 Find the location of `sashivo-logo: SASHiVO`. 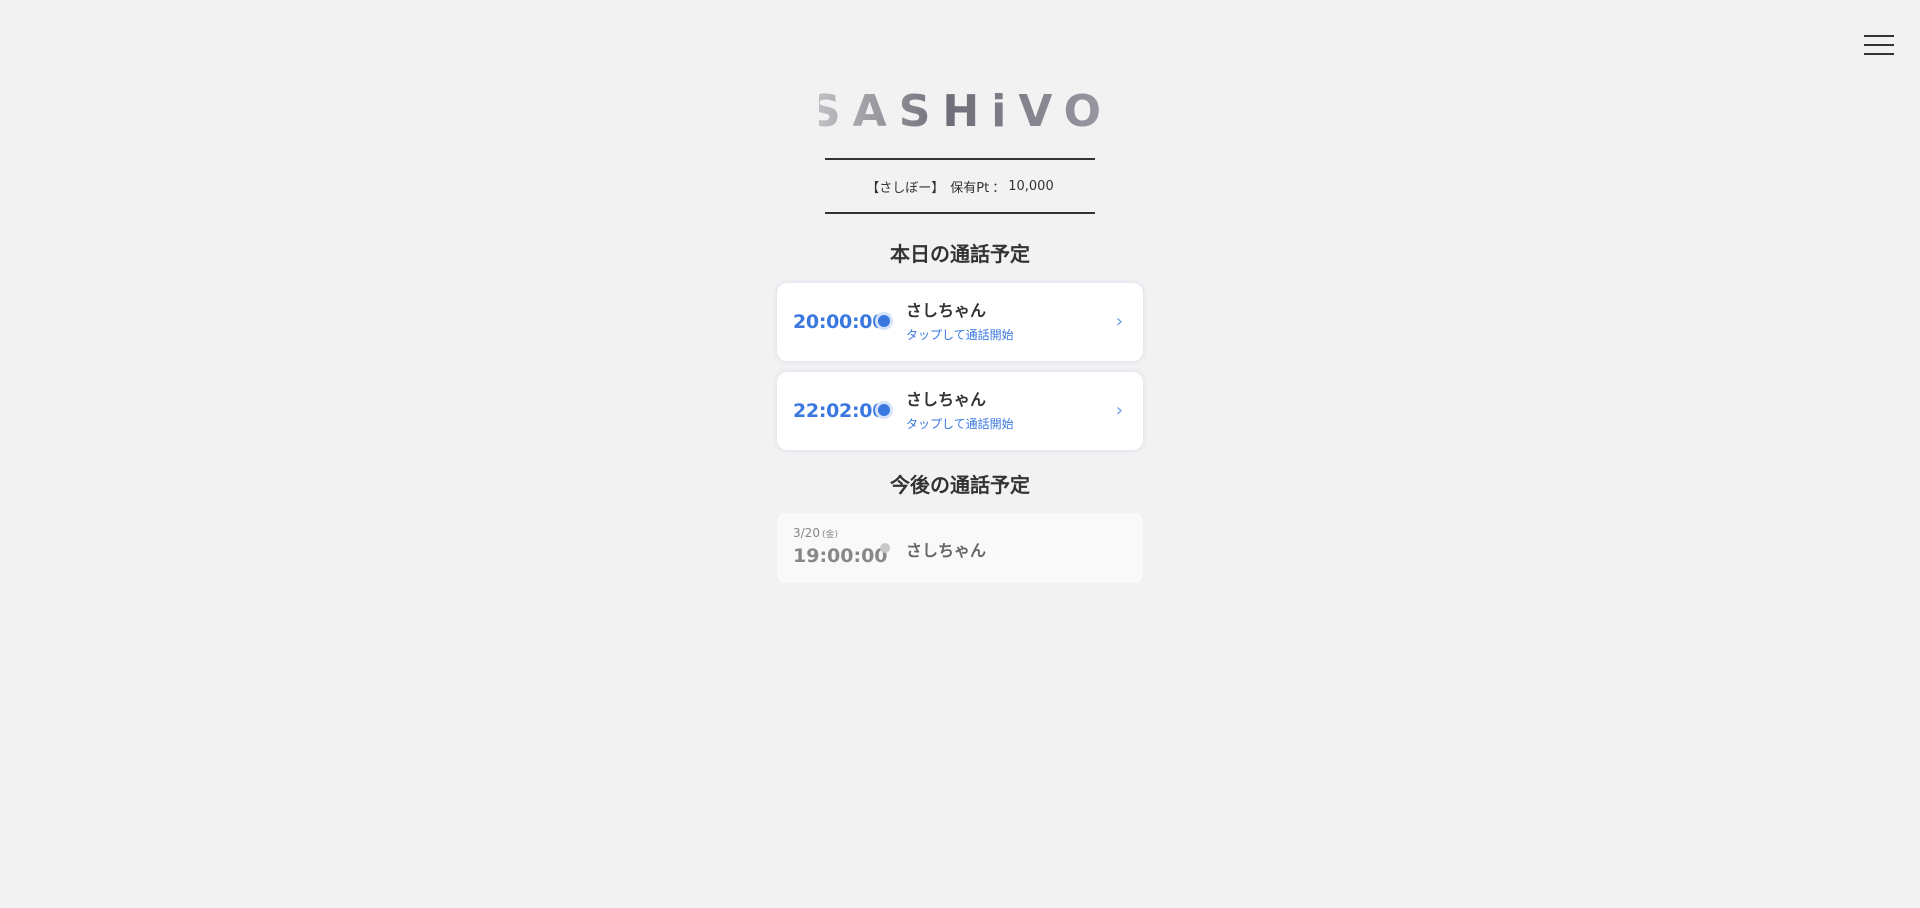

sashivo-logo: SASHiVO is located at coordinates (961, 109).